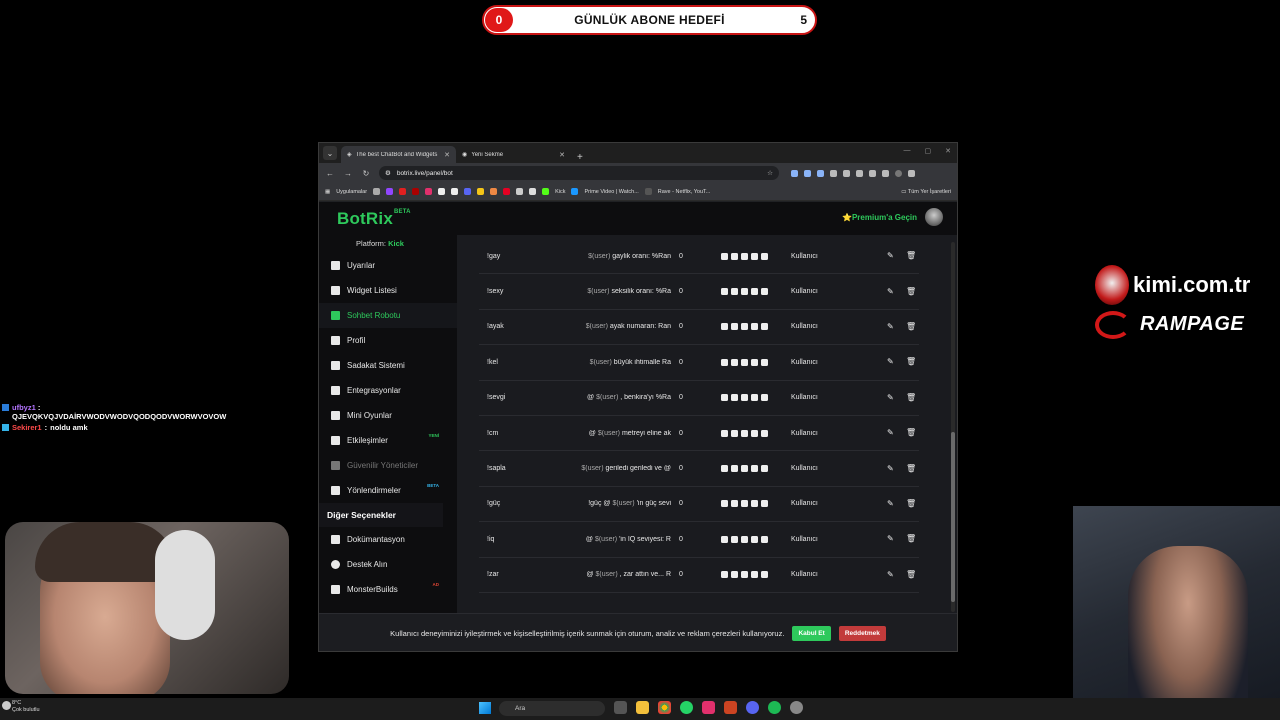 The width and height of the screenshot is (1280, 720). What do you see at coordinates (859, 173) in the screenshot?
I see `puzzle-icon` at bounding box center [859, 173].